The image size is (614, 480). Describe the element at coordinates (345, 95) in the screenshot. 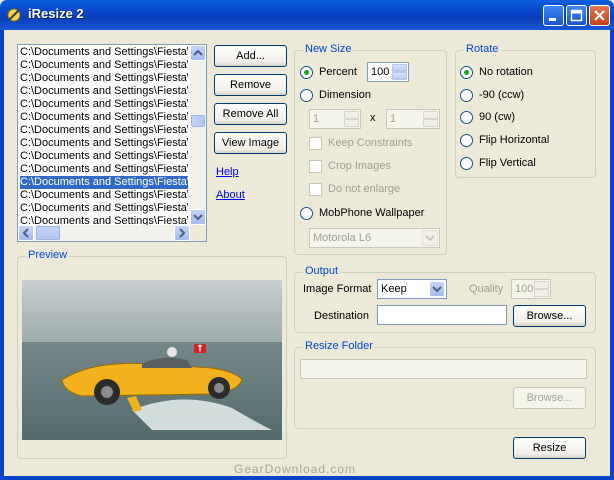

I see `dimension-label: Dimension` at that location.